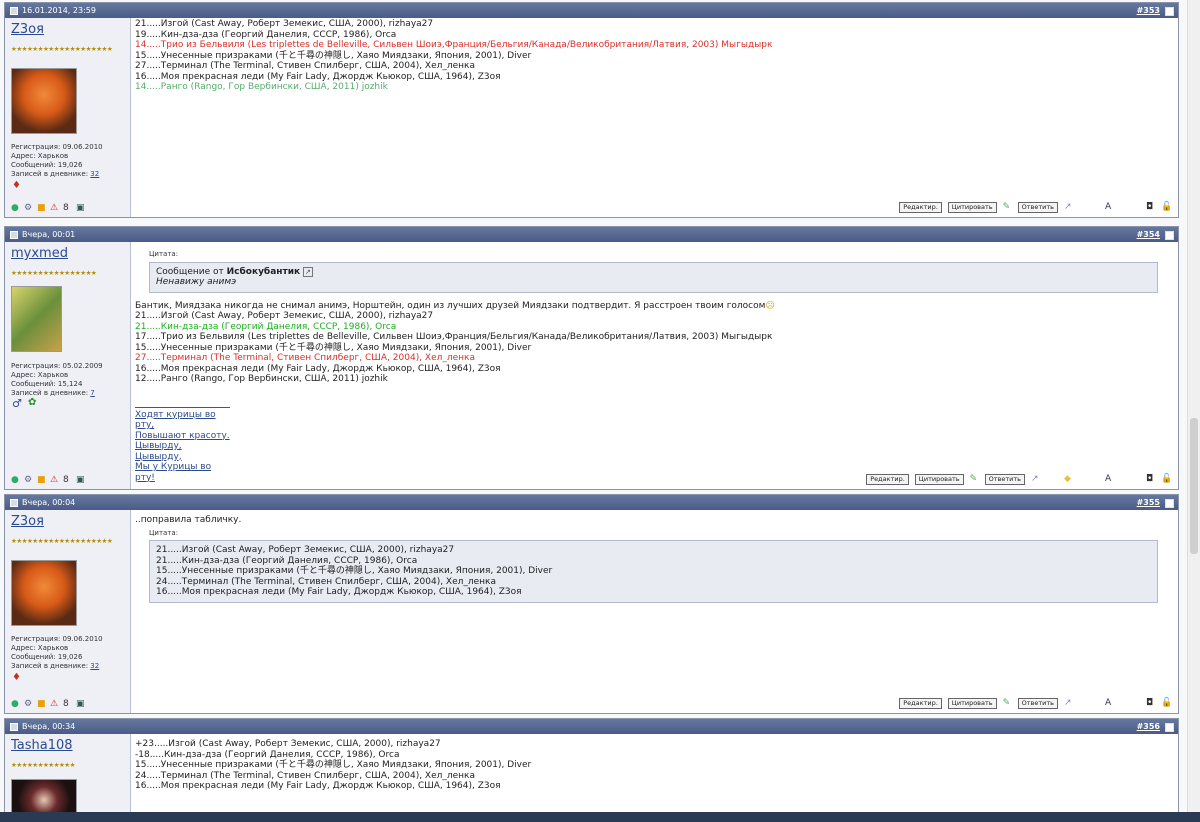  Describe the element at coordinates (158, 451) in the screenshot. I see `signature-line: Цывырду, Цывырду,` at that location.